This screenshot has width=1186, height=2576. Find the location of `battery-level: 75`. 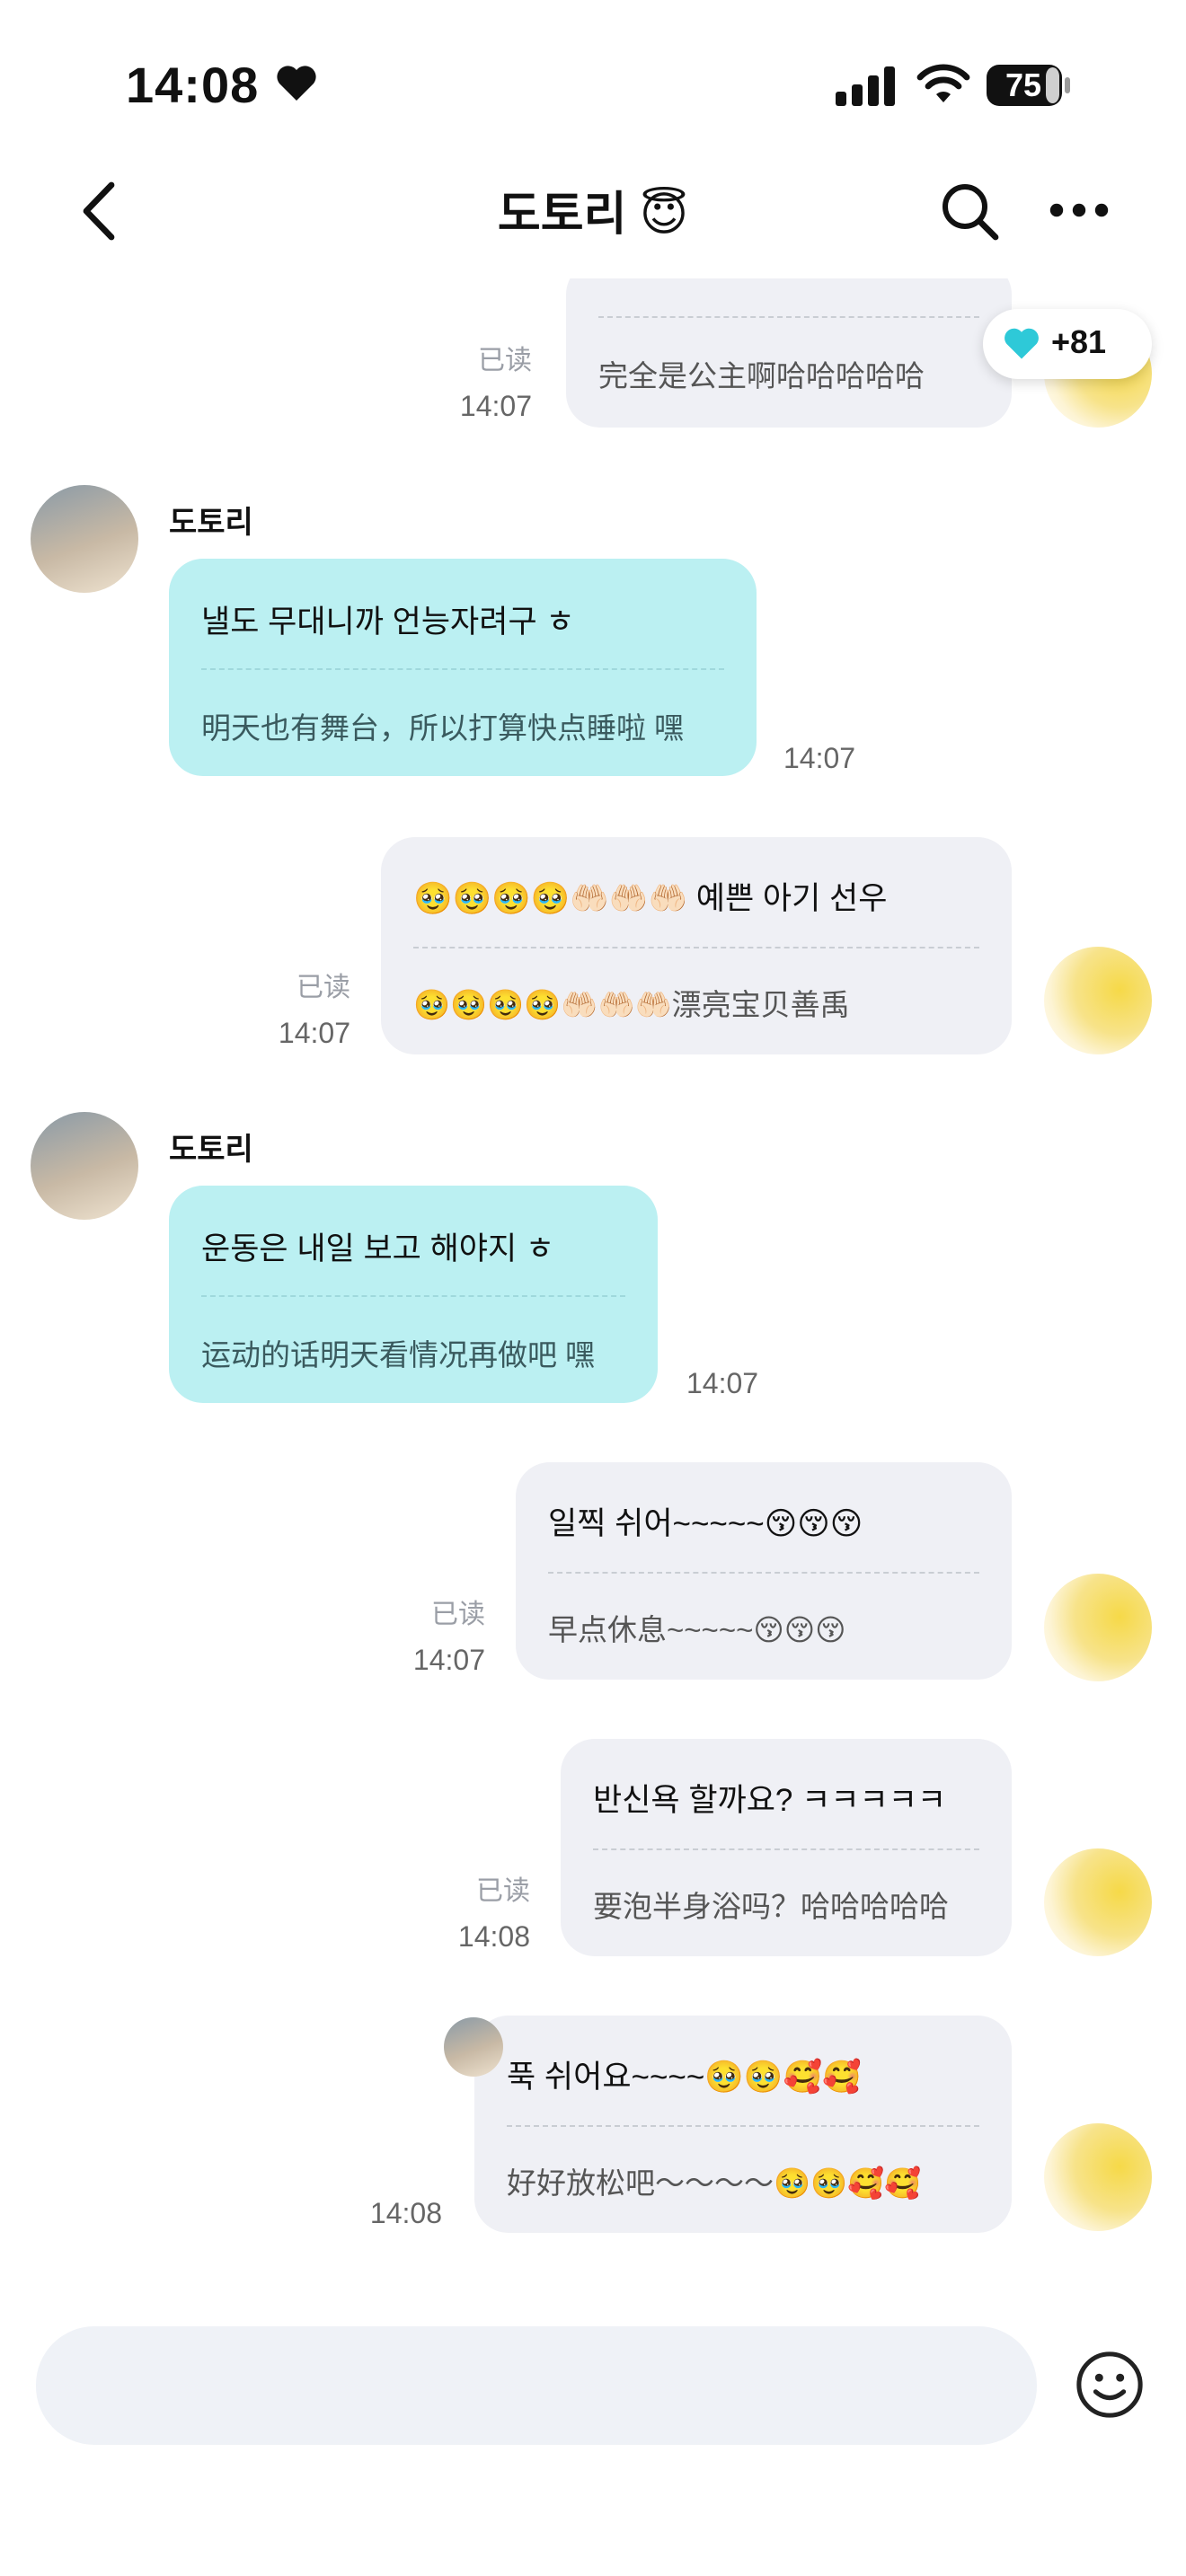

battery-level: 75 is located at coordinates (1023, 84).